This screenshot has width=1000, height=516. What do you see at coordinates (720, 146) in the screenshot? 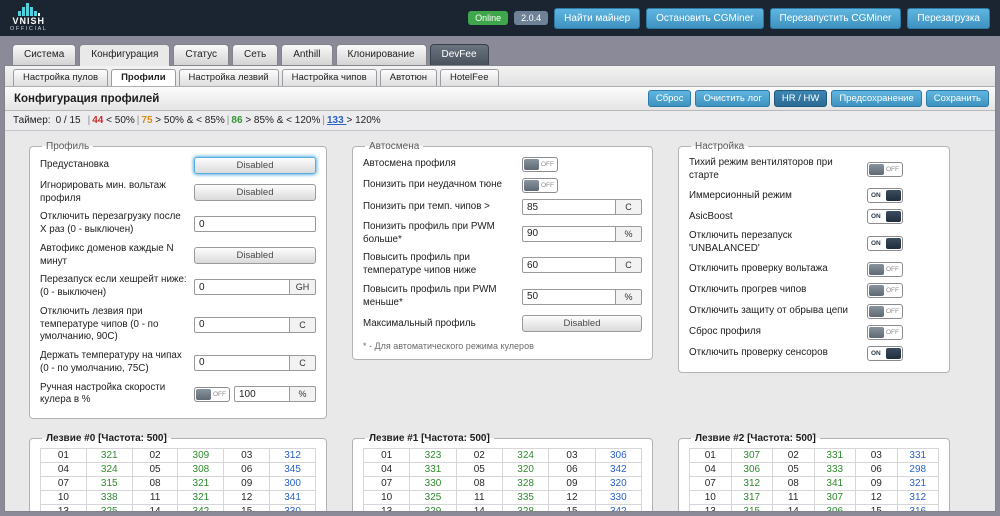
I see `section-legend: Настройка` at bounding box center [720, 146].